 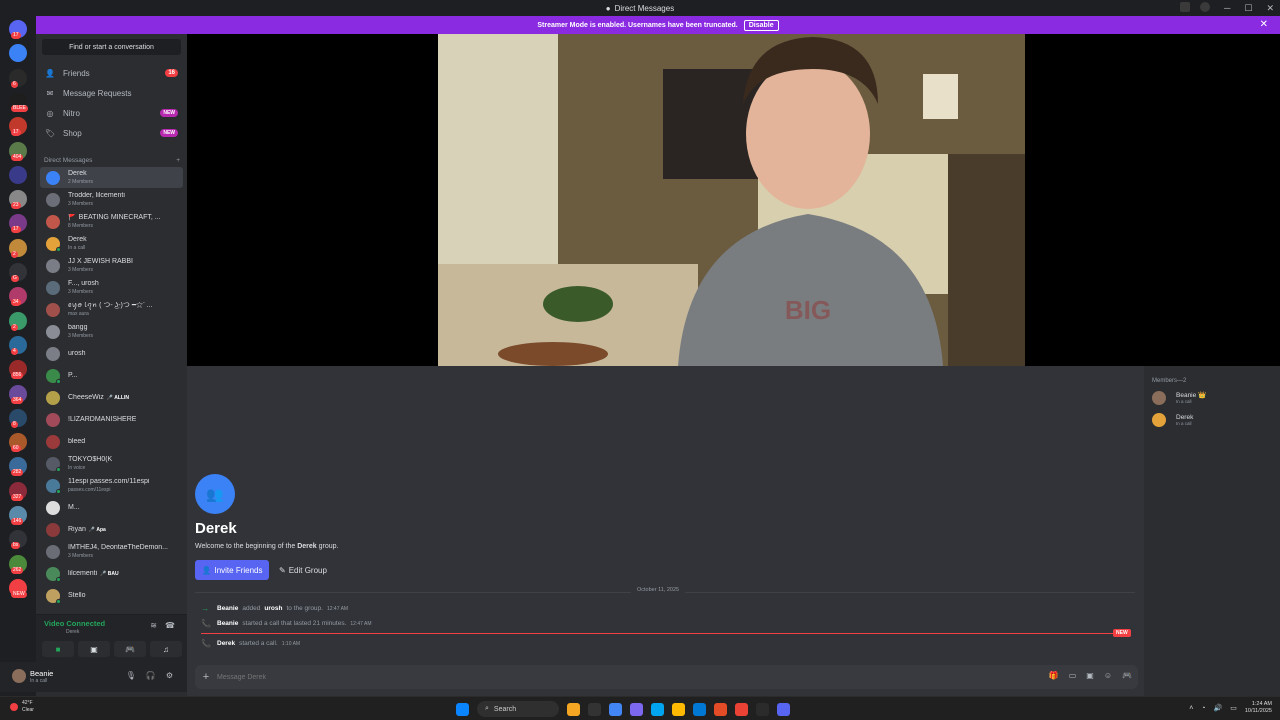 I want to click on dm-item: bleed, so click(x=111, y=441).